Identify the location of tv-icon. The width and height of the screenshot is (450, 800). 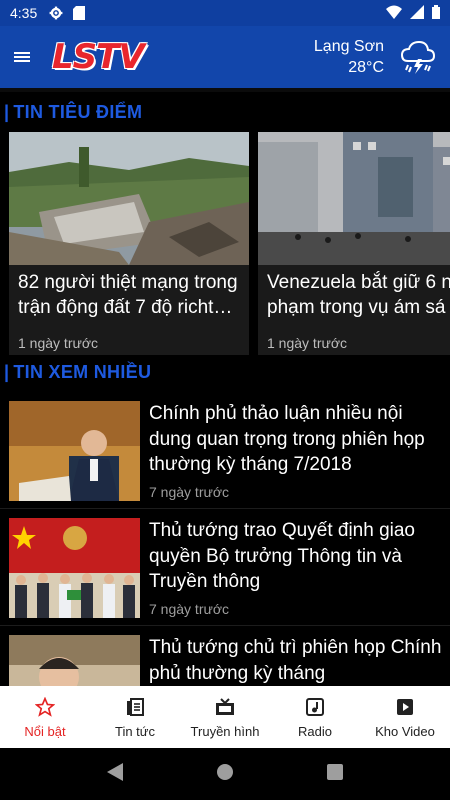
(225, 707).